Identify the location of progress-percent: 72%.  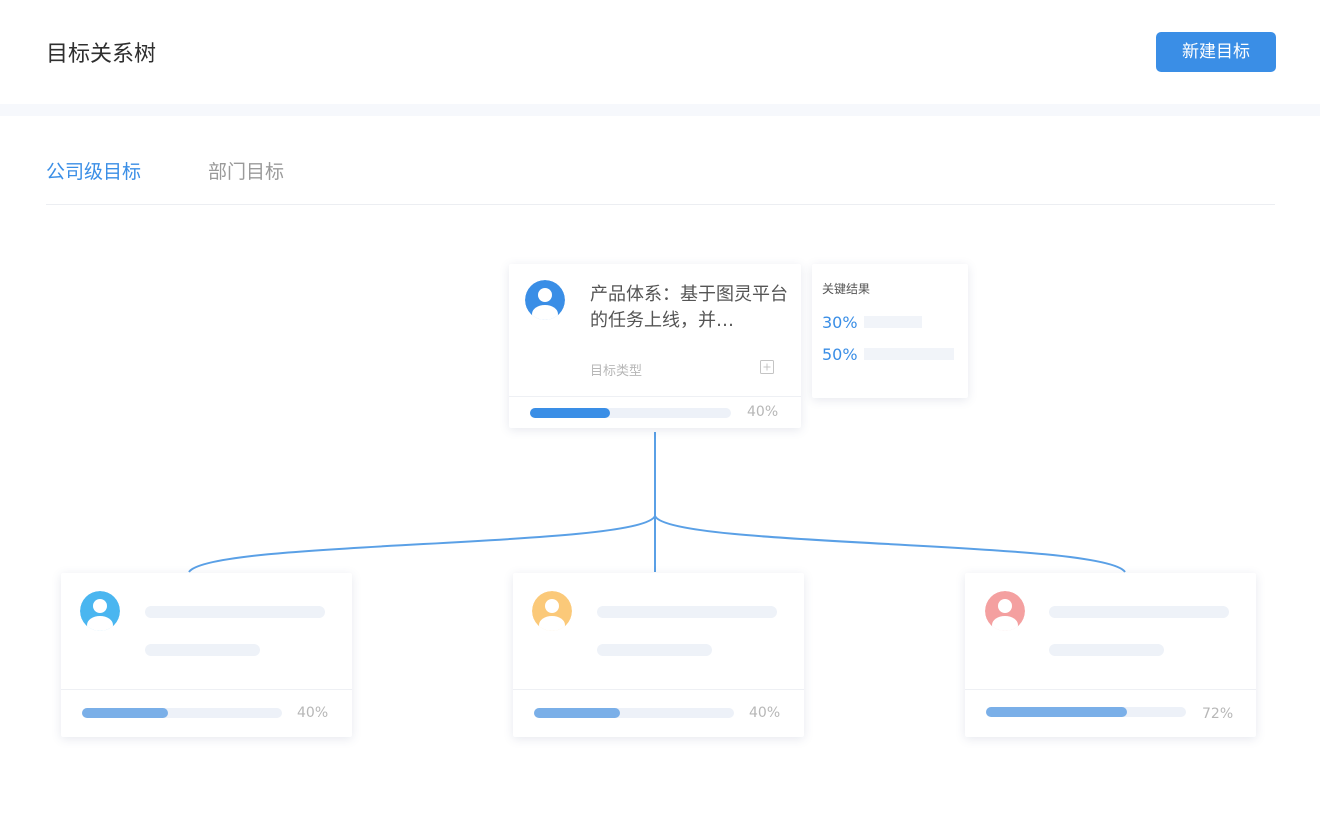
(1218, 714).